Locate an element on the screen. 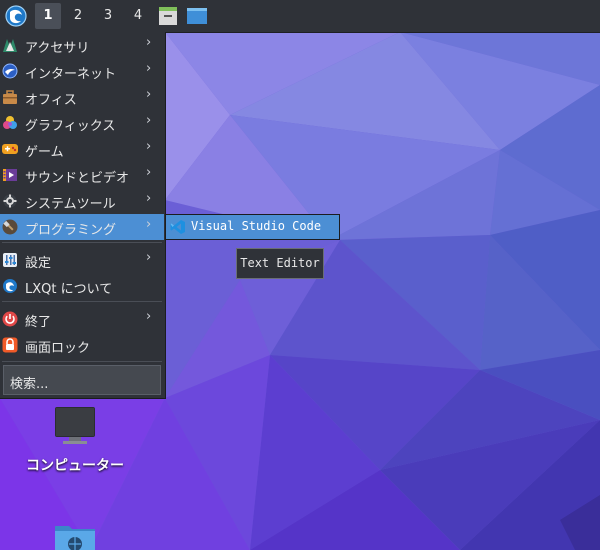 This screenshot has height=550, width=600. menu-item-programming: プログラミング › is located at coordinates (82, 227).